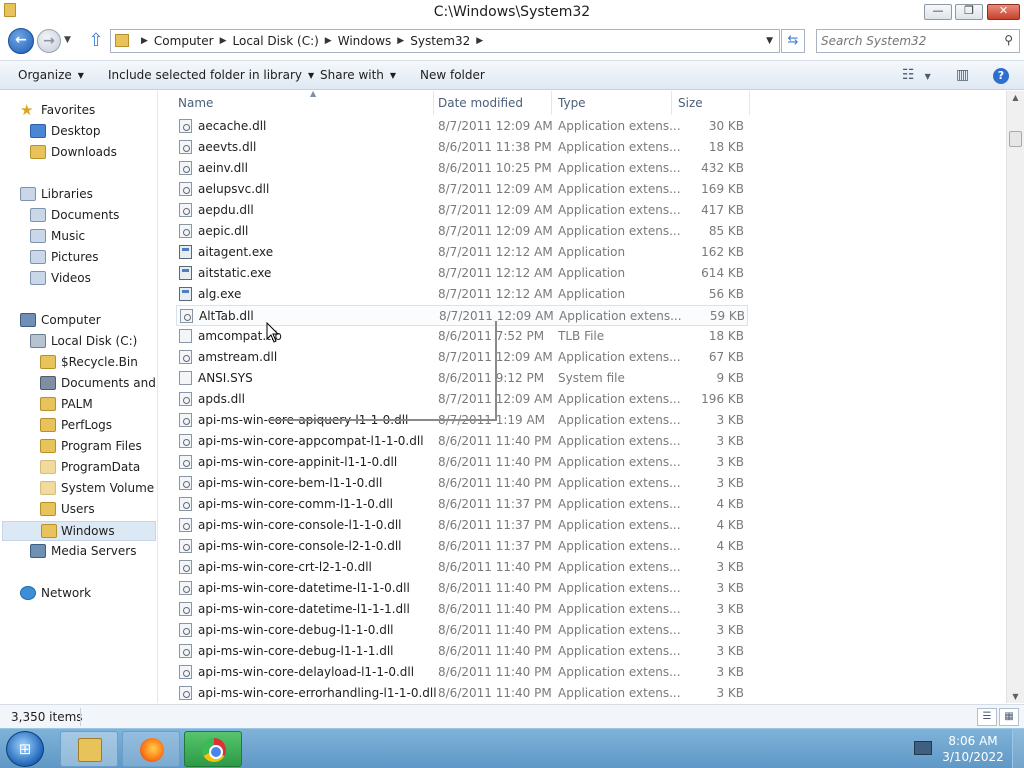 This screenshot has height=768, width=1024. I want to click on chevron-down-icon: ▼, so click(769, 41).